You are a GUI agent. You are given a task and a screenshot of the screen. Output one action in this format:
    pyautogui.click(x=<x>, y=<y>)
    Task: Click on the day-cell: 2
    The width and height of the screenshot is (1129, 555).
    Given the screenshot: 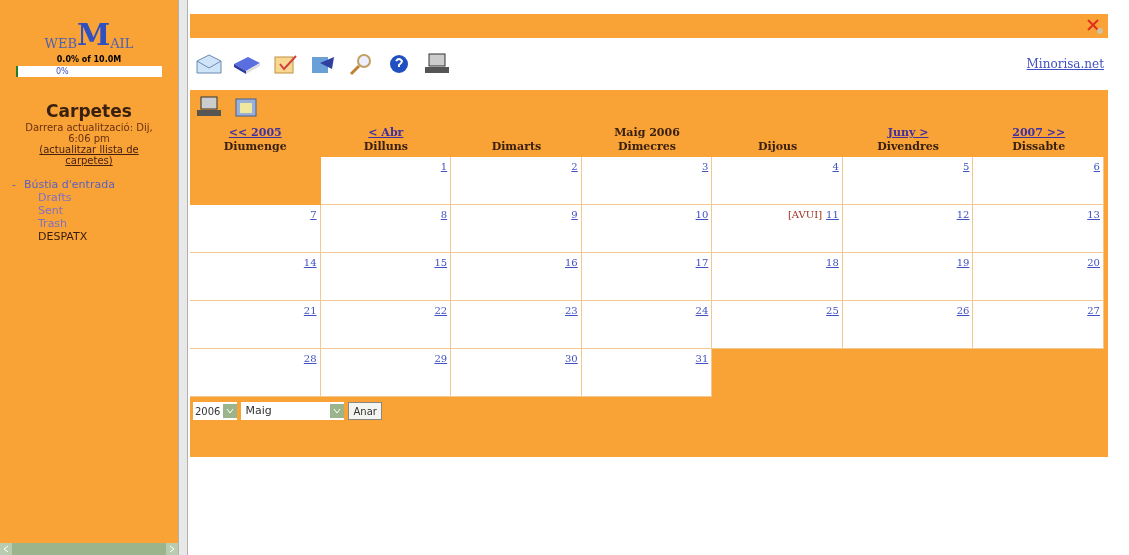 What is the action you would take?
    pyautogui.click(x=516, y=181)
    